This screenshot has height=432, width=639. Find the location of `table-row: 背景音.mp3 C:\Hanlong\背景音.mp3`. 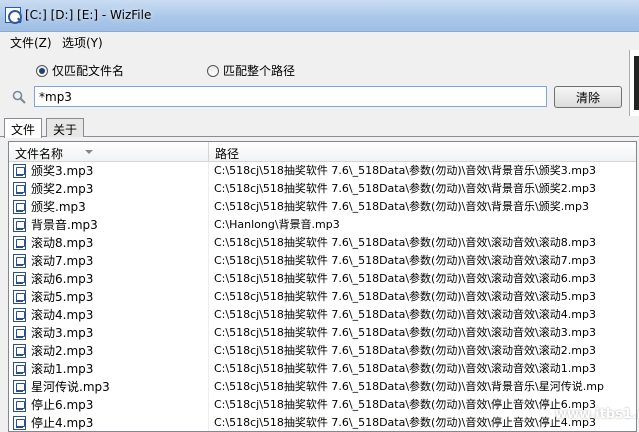

table-row: 背景音.mp3 C:\Hanlong\背景音.mp3 is located at coordinates (322, 225).